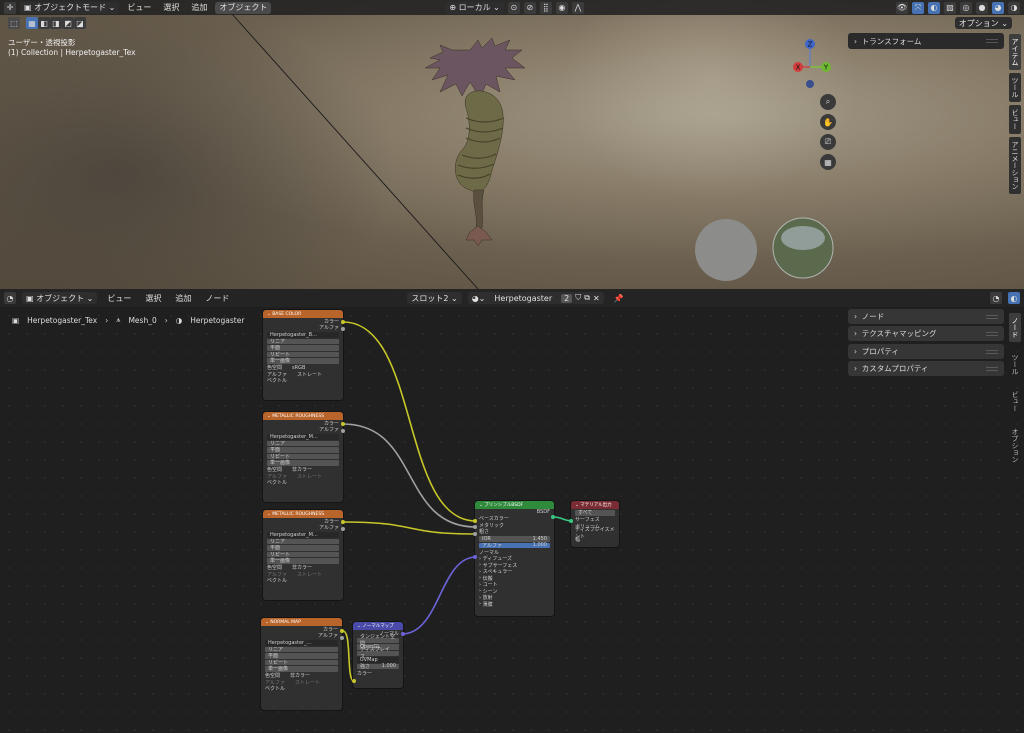 The width and height of the screenshot is (1024, 733). What do you see at coordinates (535, 298) in the screenshot?
I see `material-selector: ◕⌄ Herpetogaster 2 ⛉ ⧉ ✕` at bounding box center [535, 298].